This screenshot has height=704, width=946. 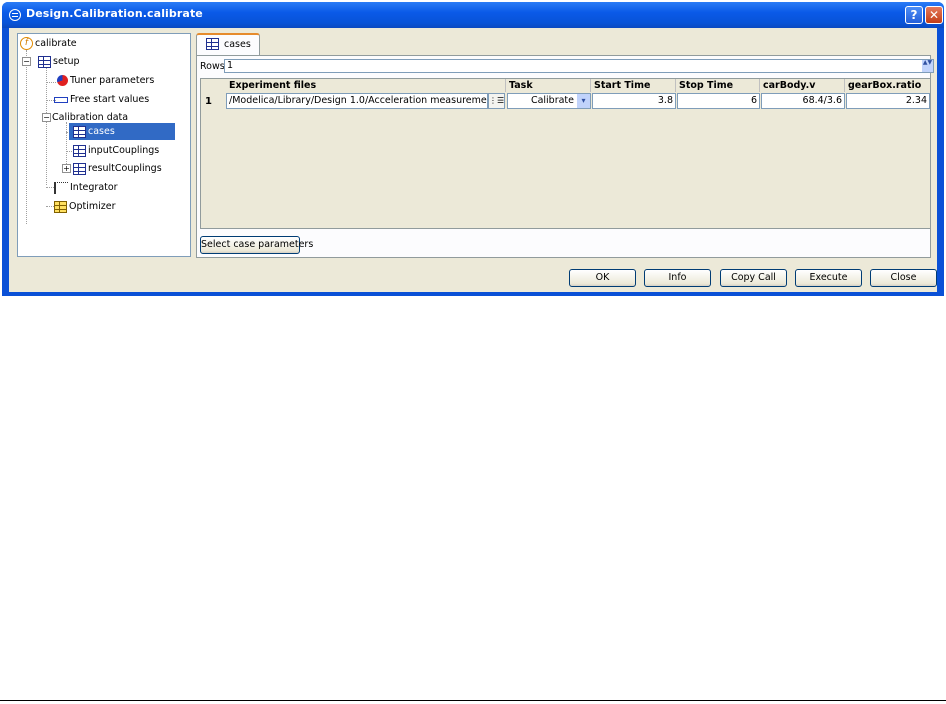 I want to click on rows-label: Rows, so click(x=212, y=66).